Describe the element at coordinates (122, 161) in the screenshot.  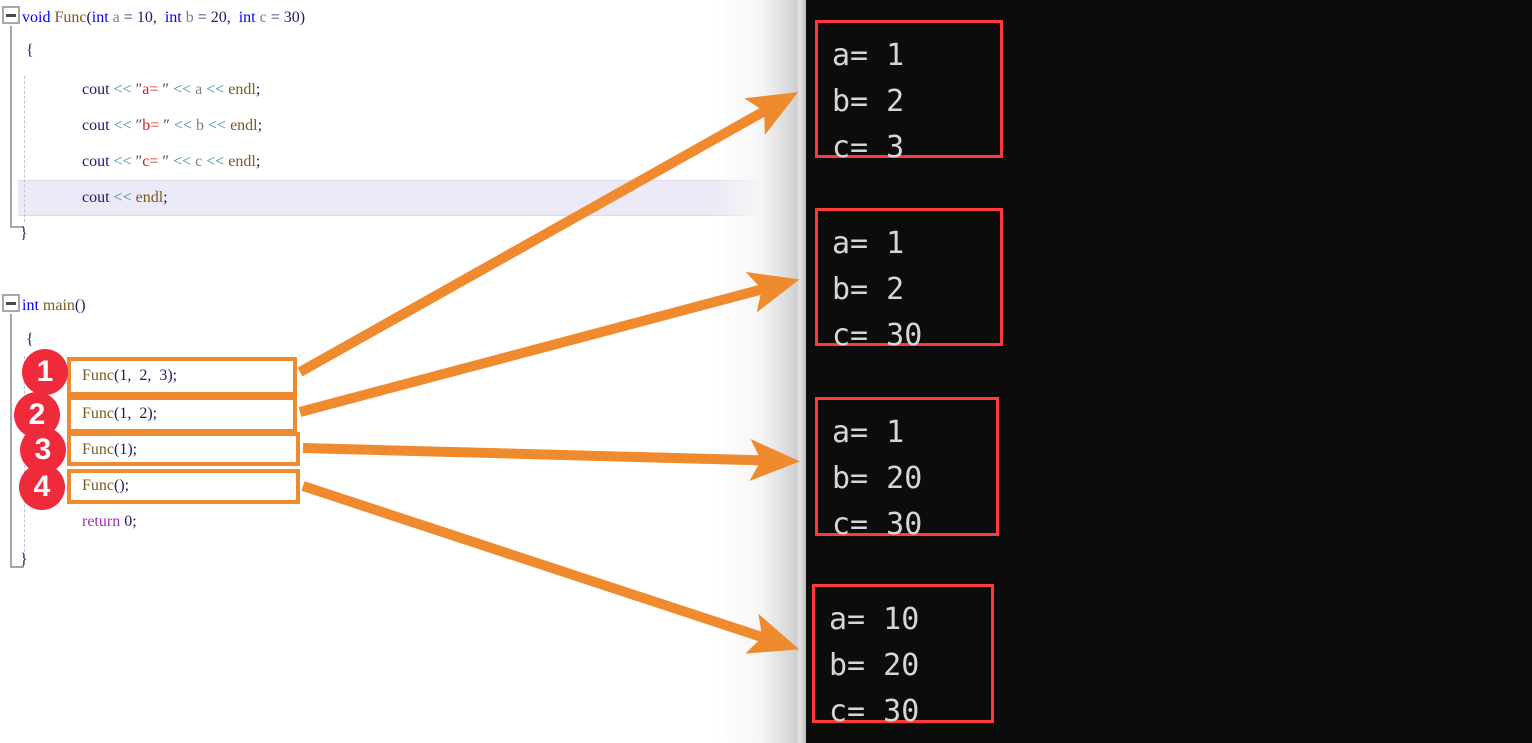
I see `token-shift-c1: <<` at that location.